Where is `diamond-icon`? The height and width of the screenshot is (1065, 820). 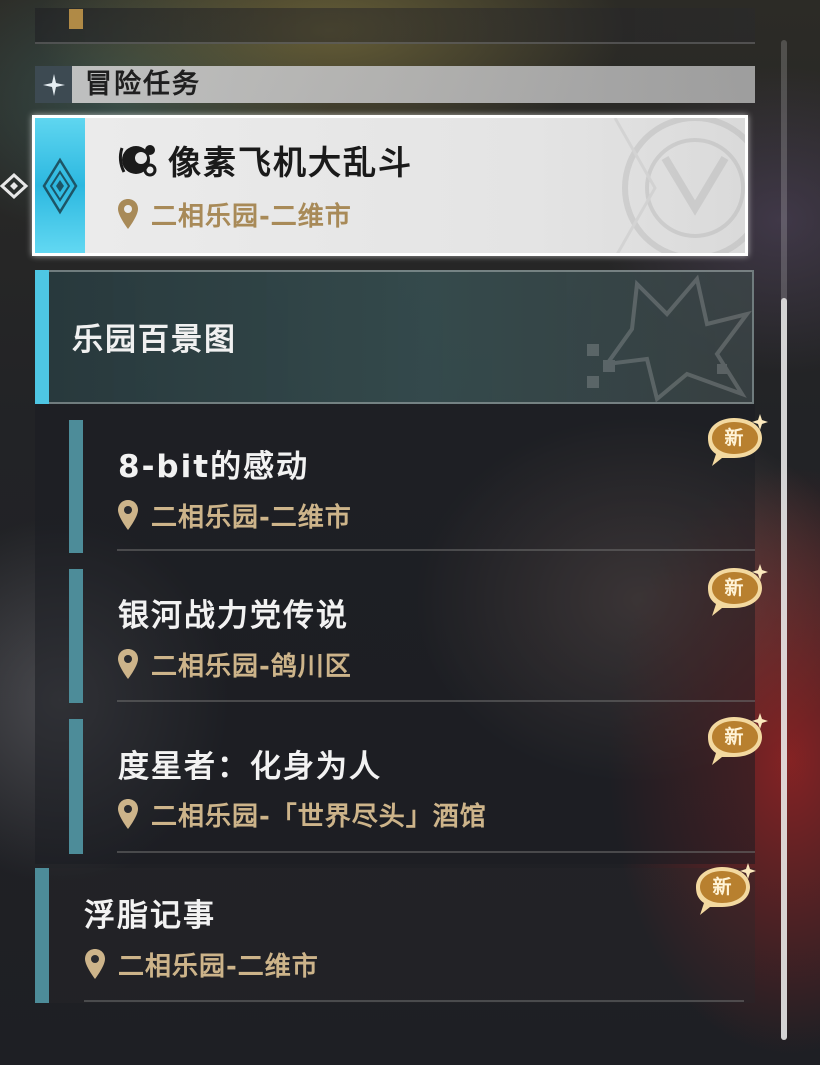 diamond-icon is located at coordinates (60, 185).